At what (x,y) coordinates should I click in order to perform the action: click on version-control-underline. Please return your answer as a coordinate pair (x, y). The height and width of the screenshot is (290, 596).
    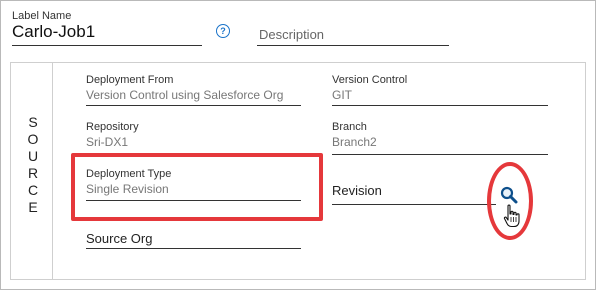
    Looking at the image, I should click on (440, 105).